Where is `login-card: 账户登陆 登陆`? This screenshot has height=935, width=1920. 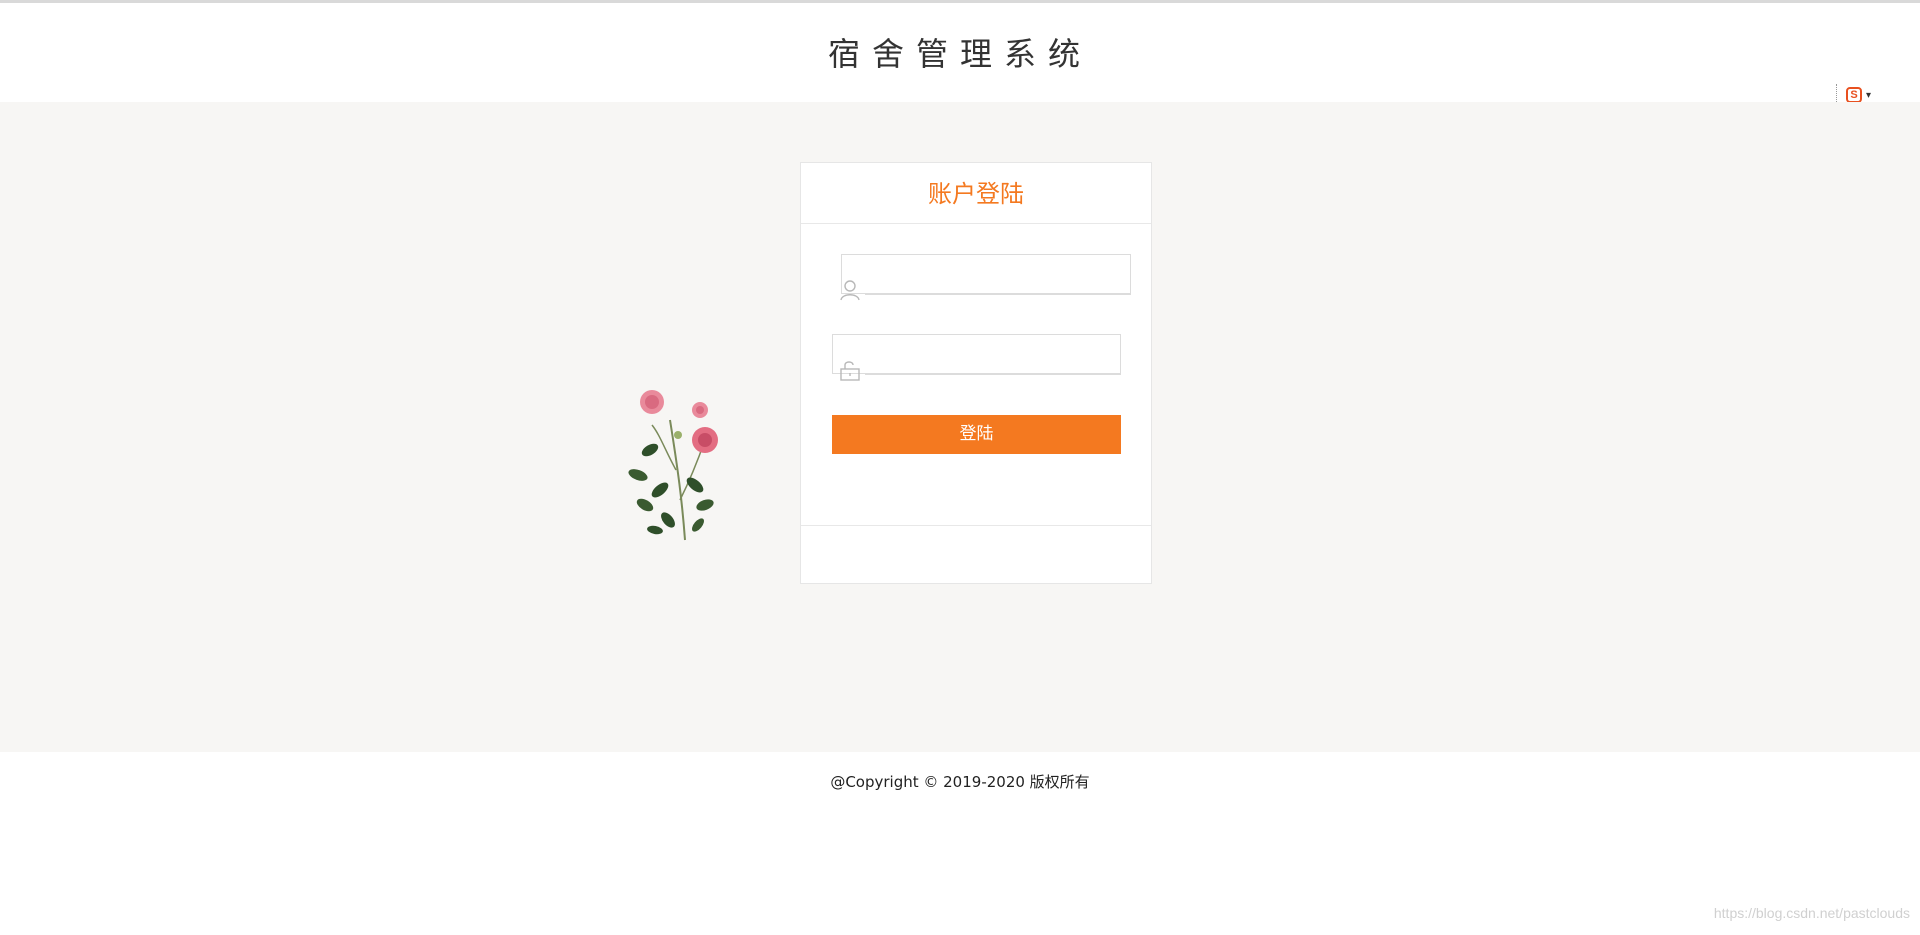 login-card: 账户登陆 登陆 is located at coordinates (976, 373).